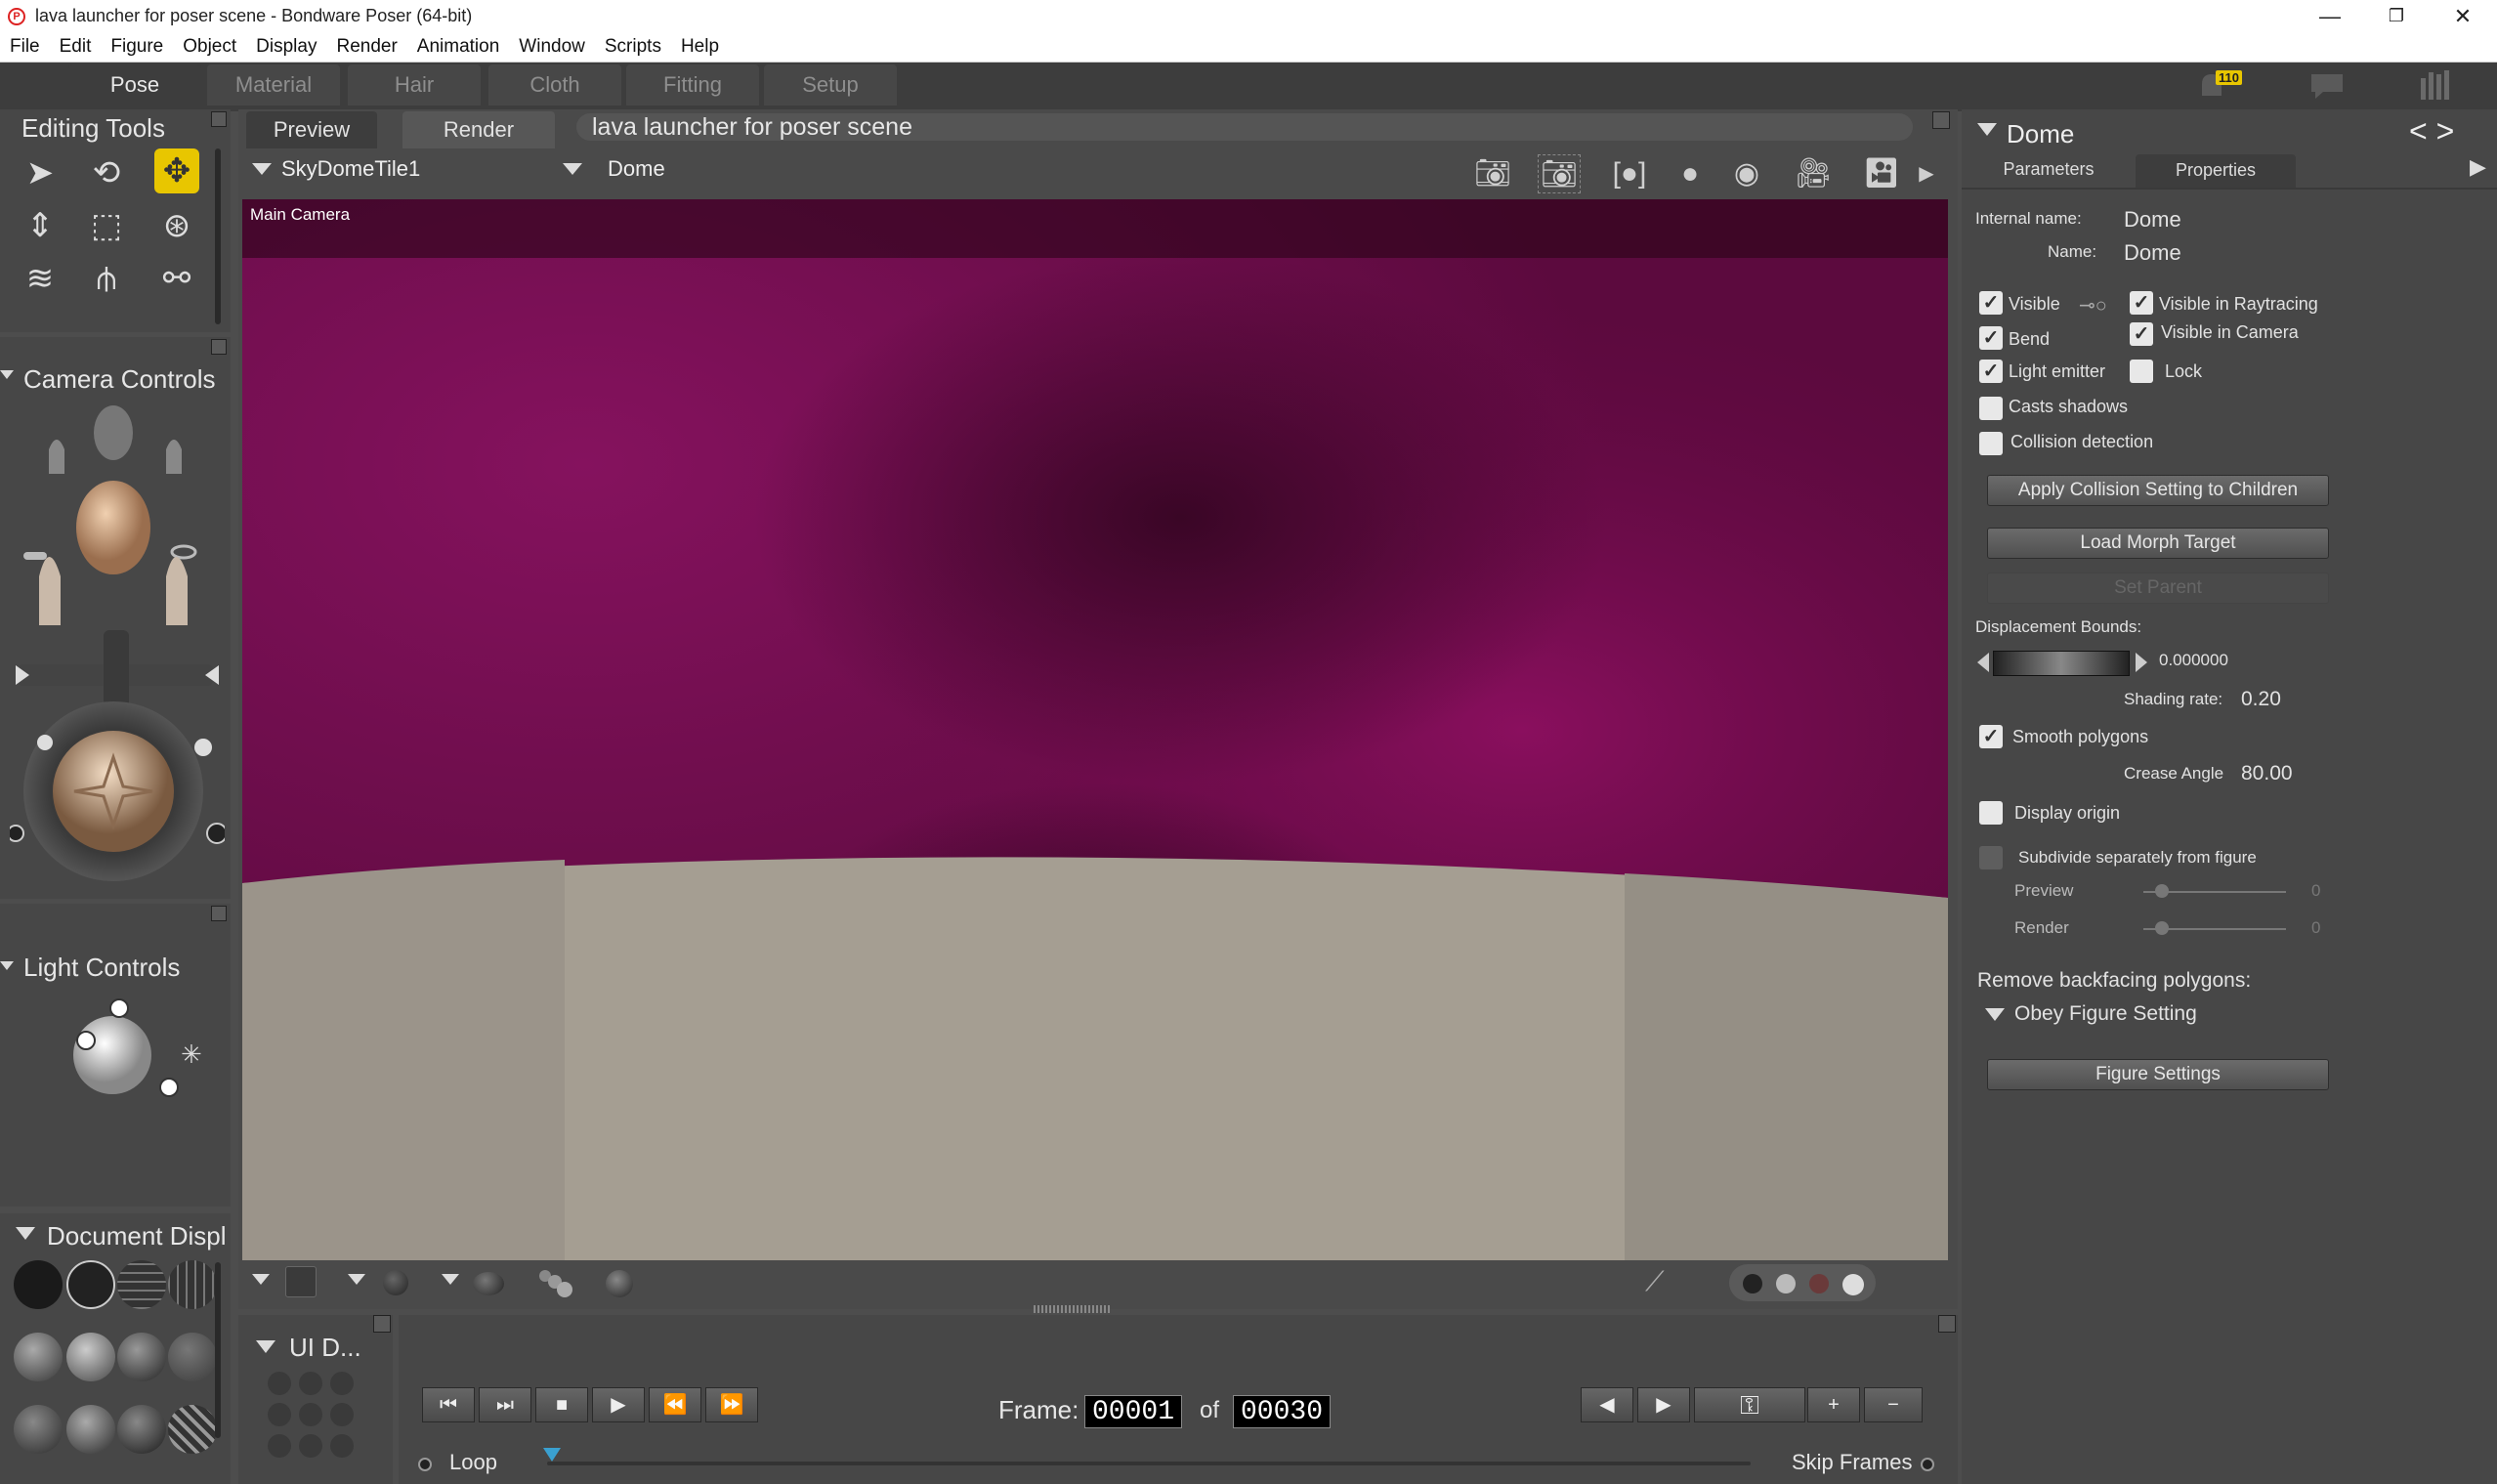  Describe the element at coordinates (311, 129) in the screenshot. I see `tab-preview: Preview` at that location.